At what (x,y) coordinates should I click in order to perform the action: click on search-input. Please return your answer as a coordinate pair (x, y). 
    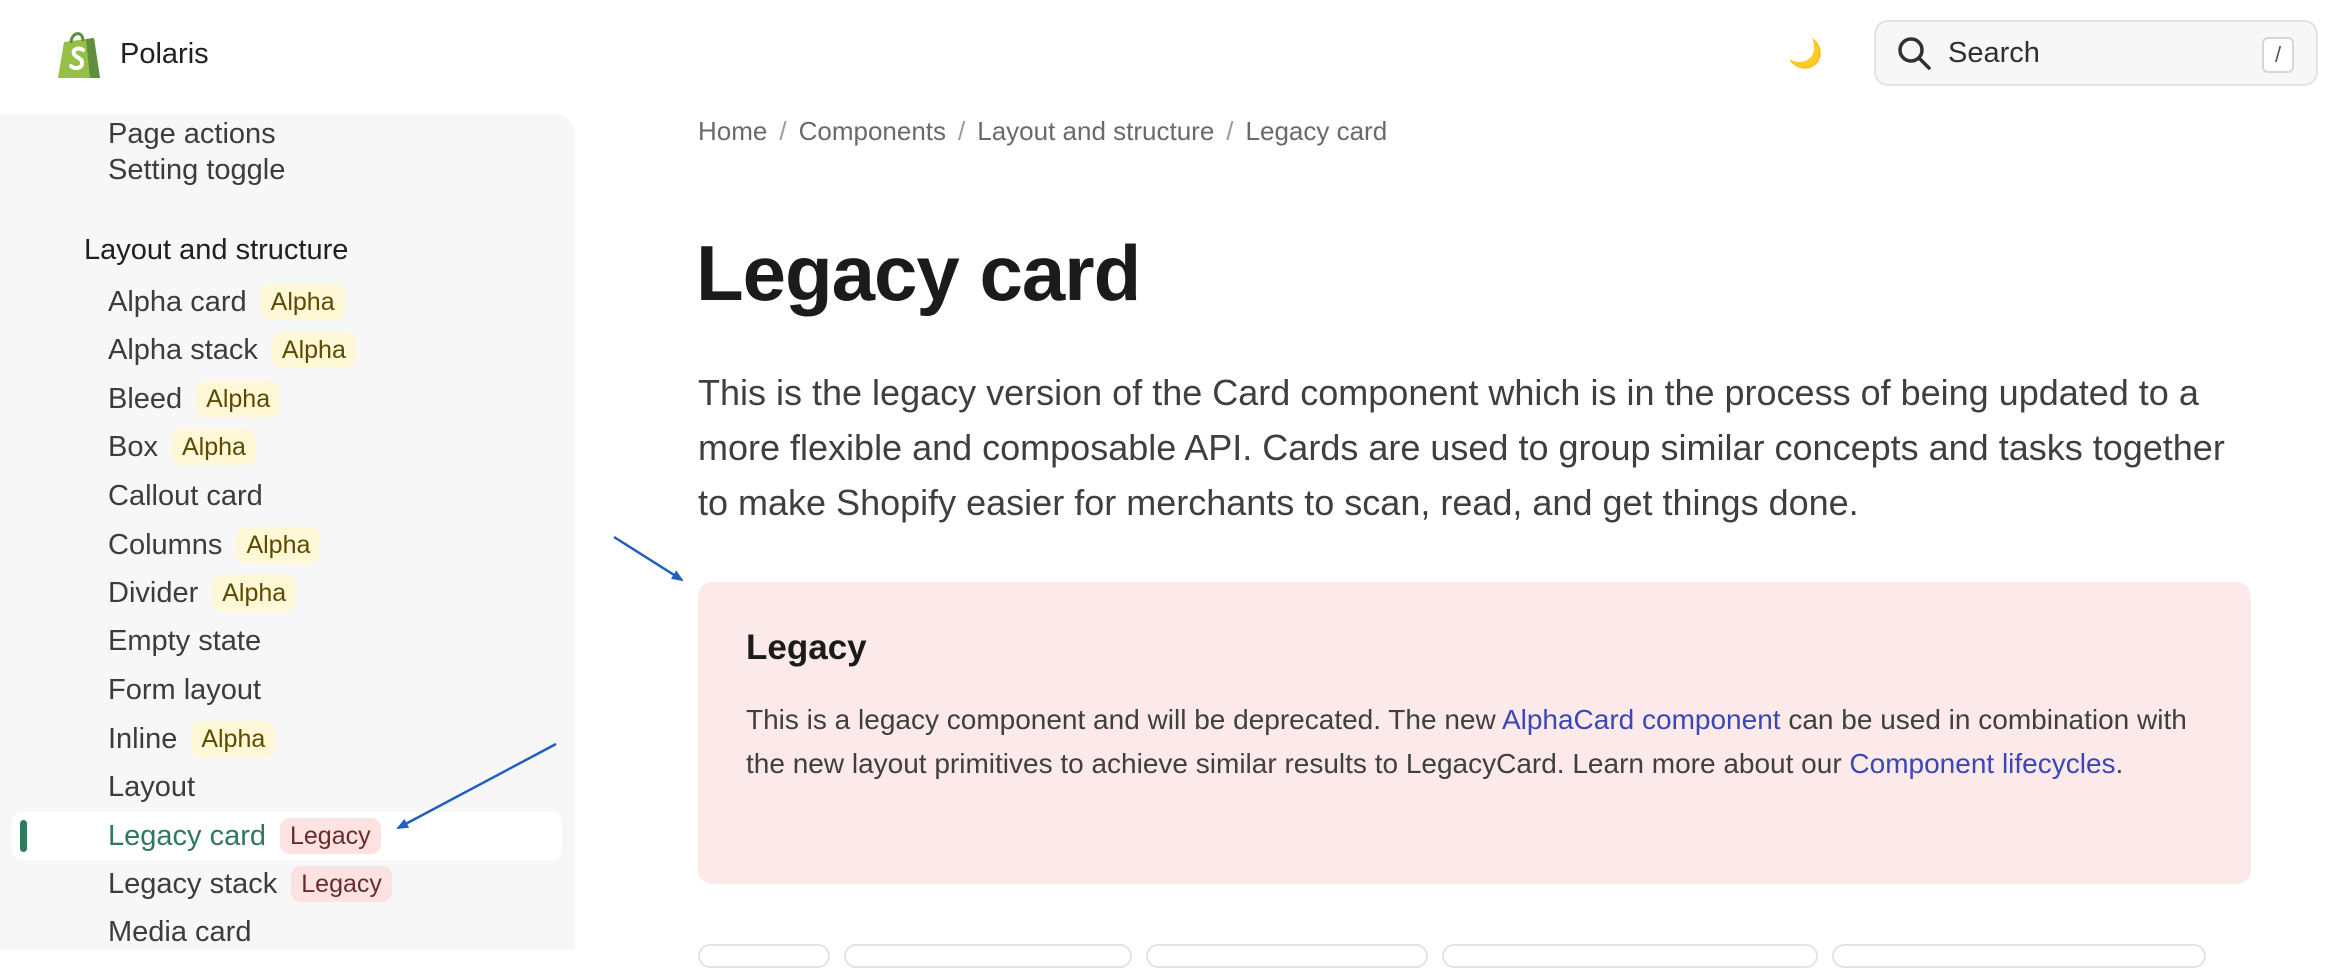
    Looking at the image, I should click on (2108, 53).